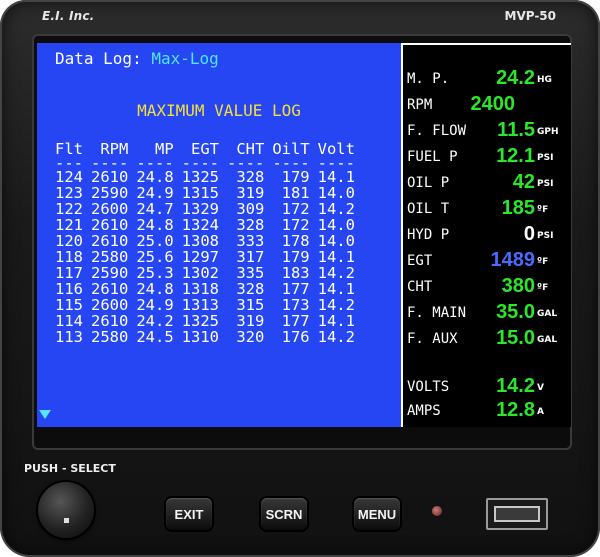 The image size is (600, 557). What do you see at coordinates (68, 16) in the screenshot?
I see `brand-label: E.I. Inc.` at bounding box center [68, 16].